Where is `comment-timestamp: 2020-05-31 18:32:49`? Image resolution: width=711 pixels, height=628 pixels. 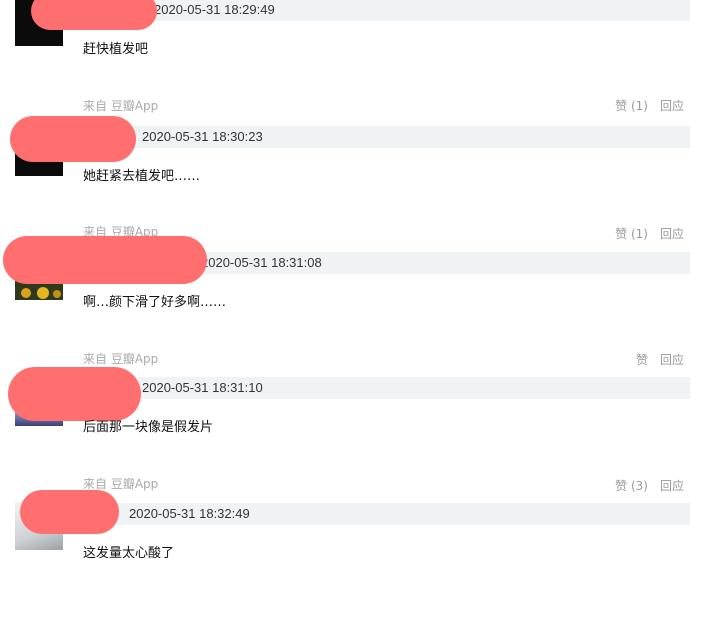
comment-timestamp: 2020-05-31 18:32:49 is located at coordinates (189, 513).